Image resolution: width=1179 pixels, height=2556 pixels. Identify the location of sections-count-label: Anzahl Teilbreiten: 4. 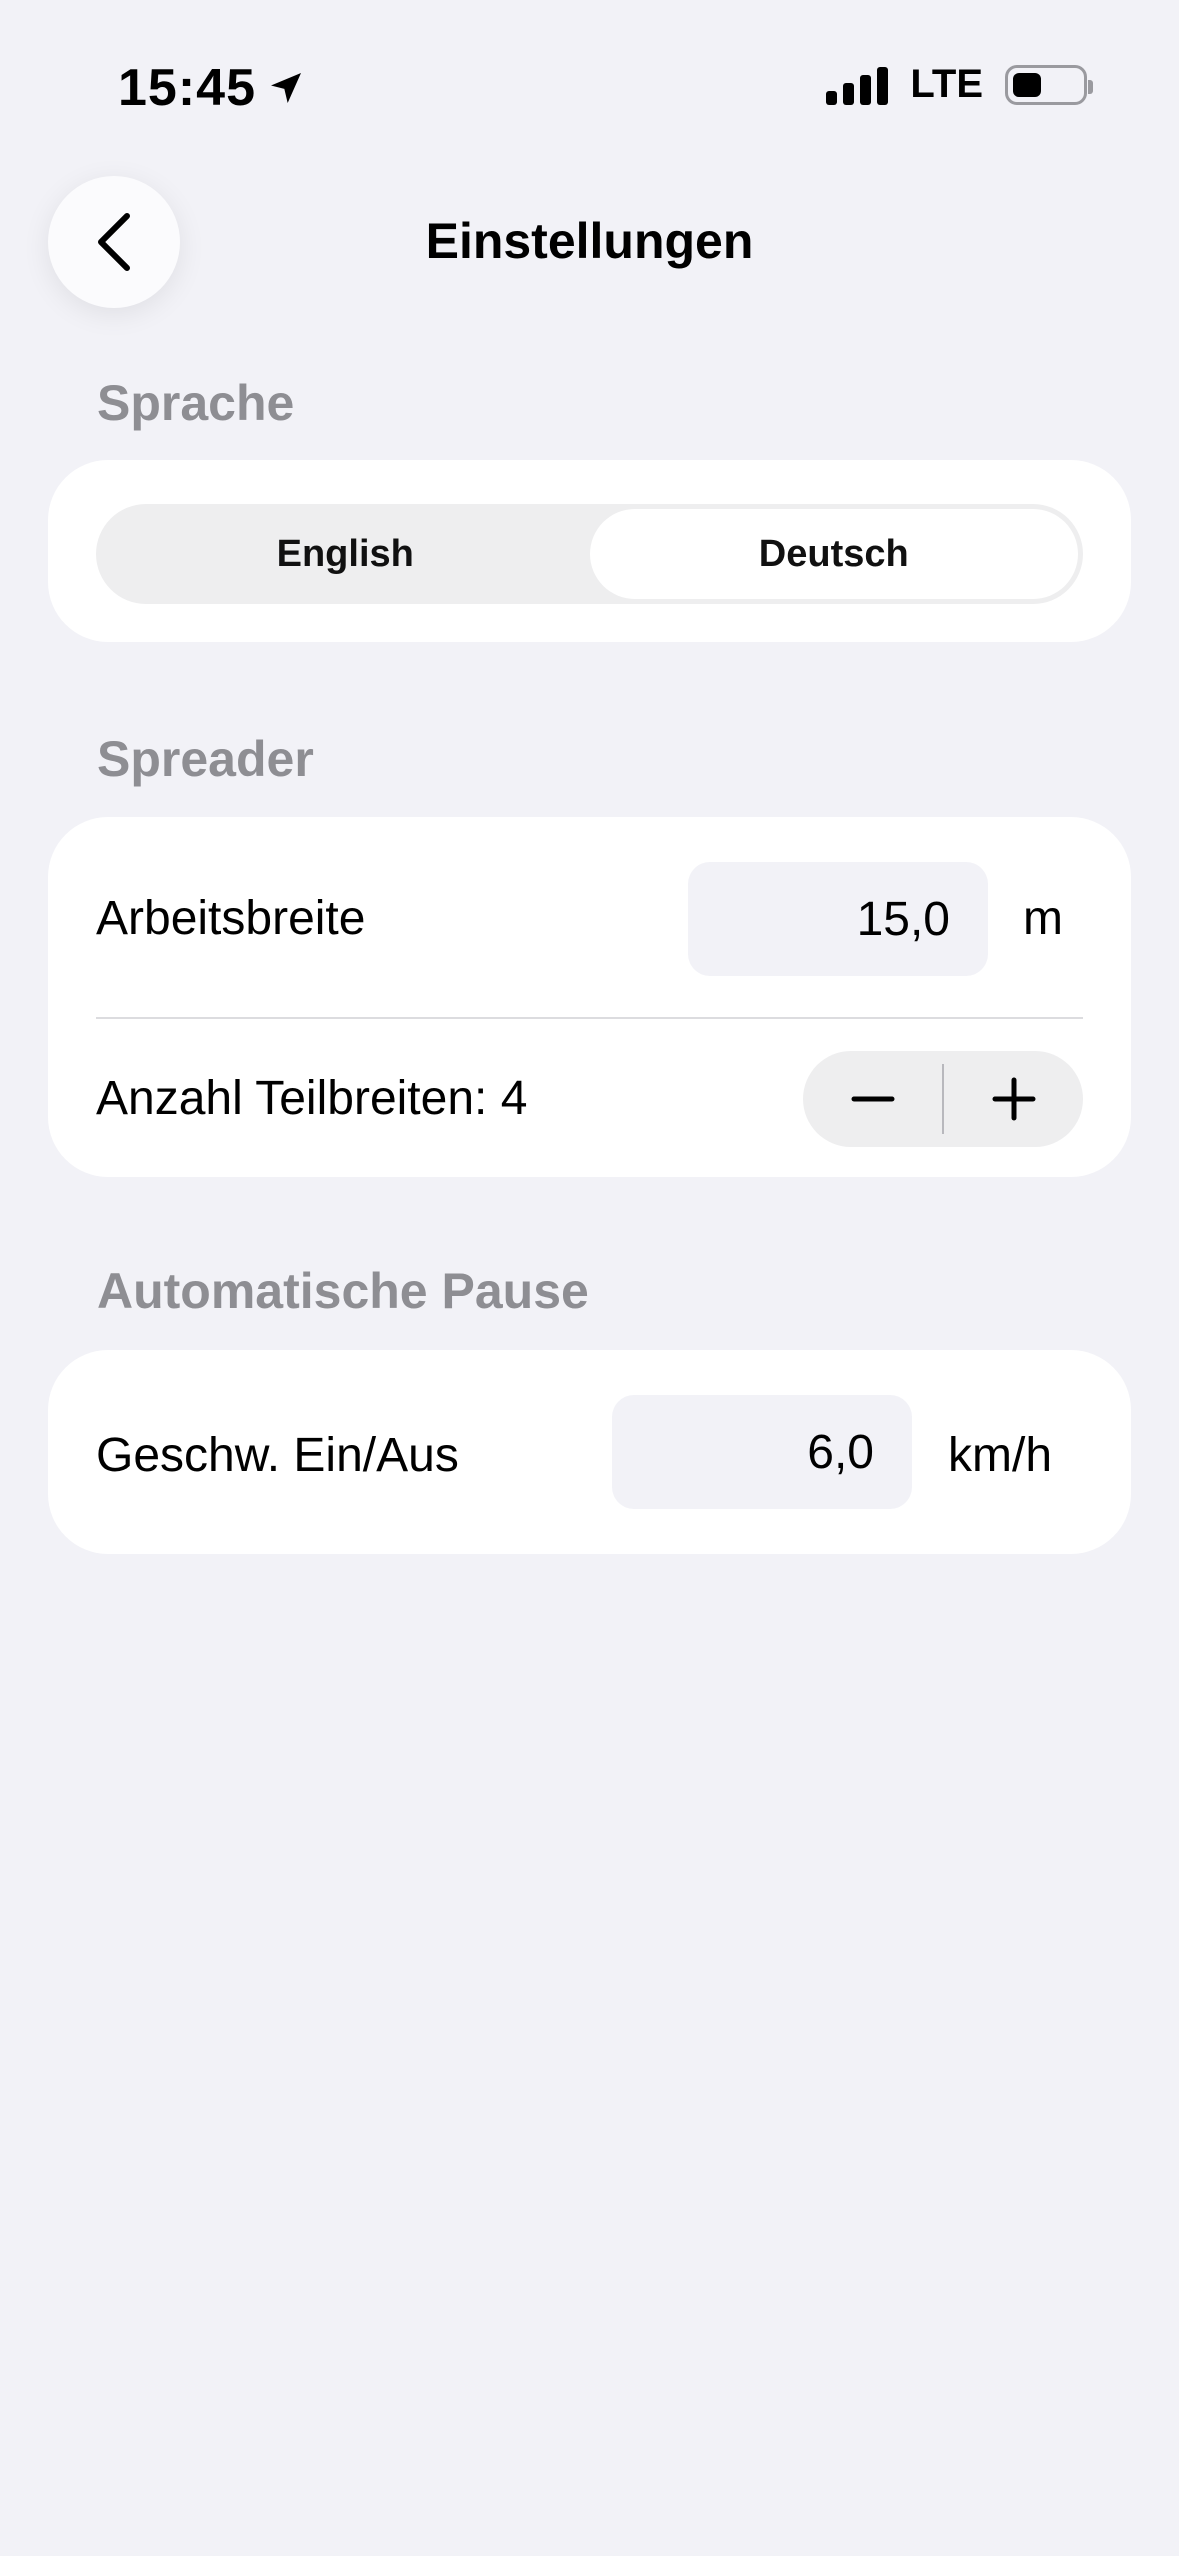
(312, 1098).